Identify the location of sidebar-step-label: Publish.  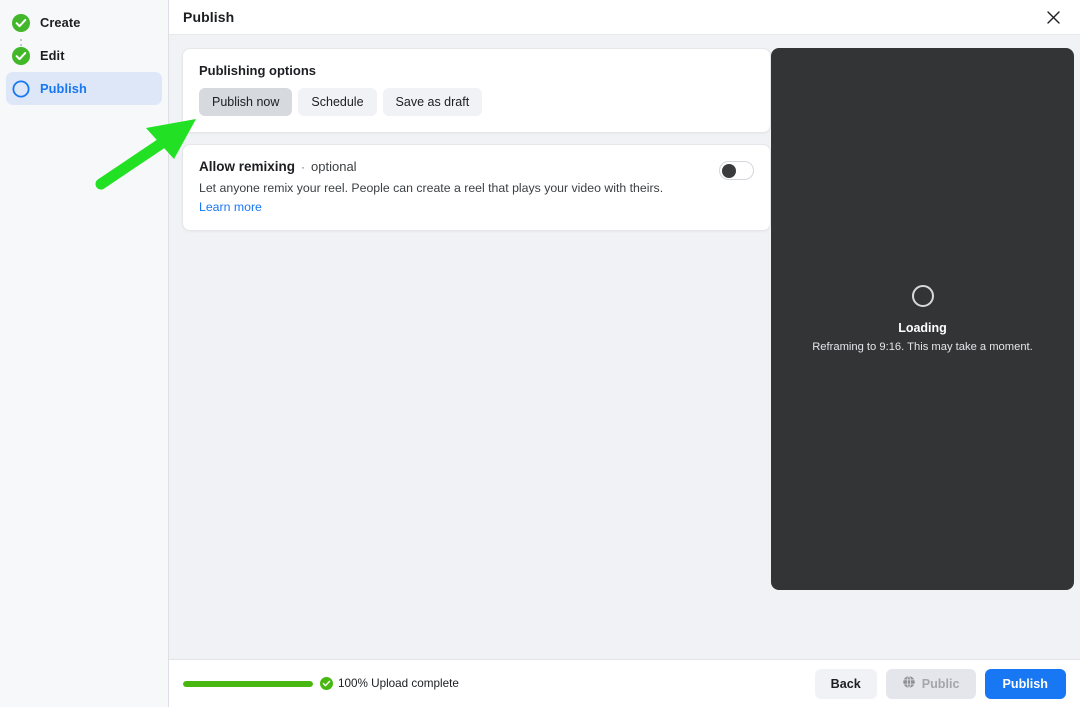
(63, 88).